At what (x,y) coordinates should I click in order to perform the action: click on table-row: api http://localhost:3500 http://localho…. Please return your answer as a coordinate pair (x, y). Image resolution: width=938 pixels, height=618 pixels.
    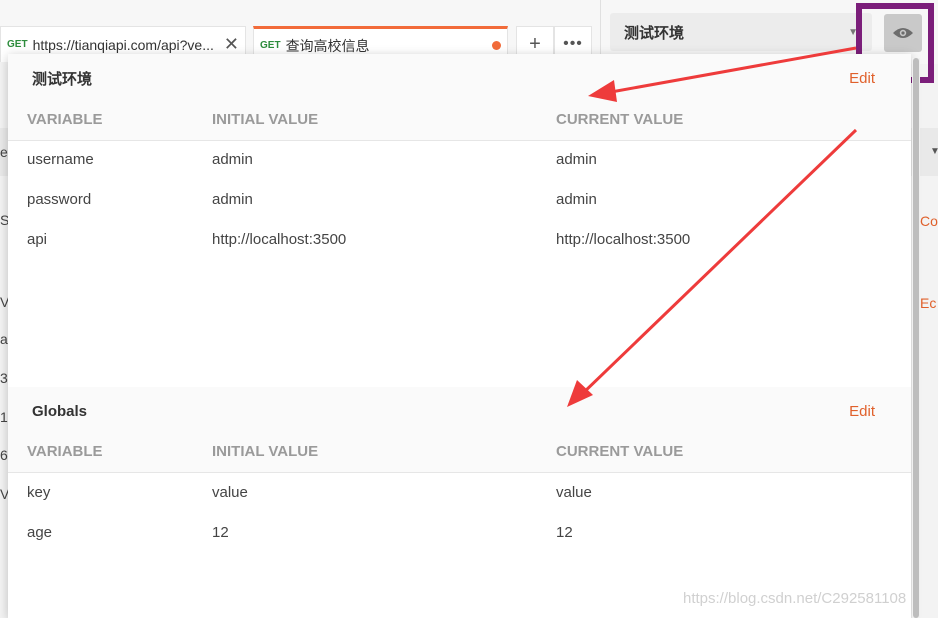
    Looking at the image, I should click on (459, 240).